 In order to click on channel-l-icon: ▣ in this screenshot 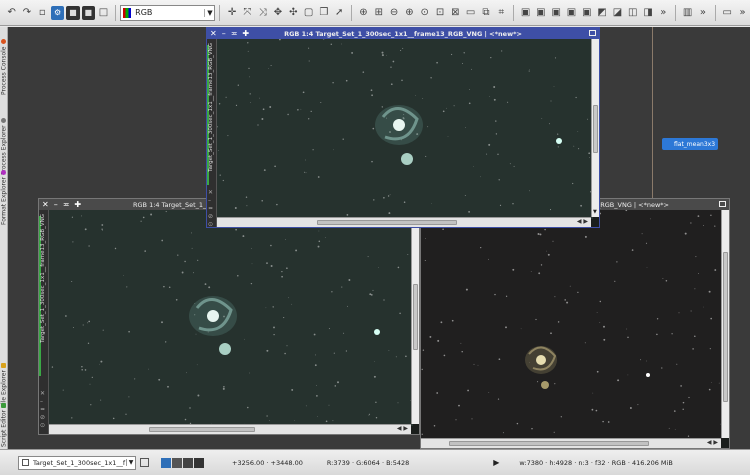, I will do `click(571, 13)`.